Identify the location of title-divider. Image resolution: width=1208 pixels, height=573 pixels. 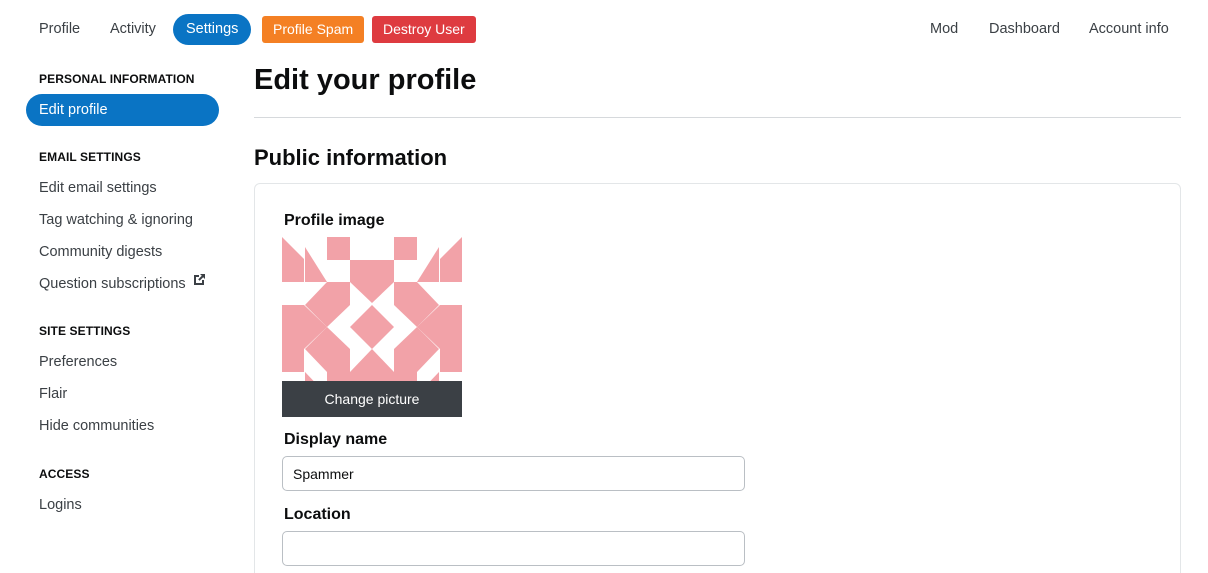
(717, 117).